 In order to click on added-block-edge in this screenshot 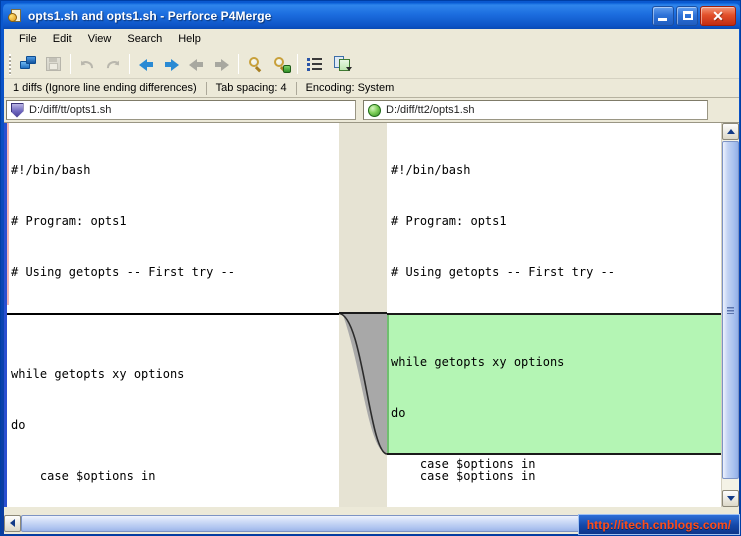, I will do `click(388, 384)`.